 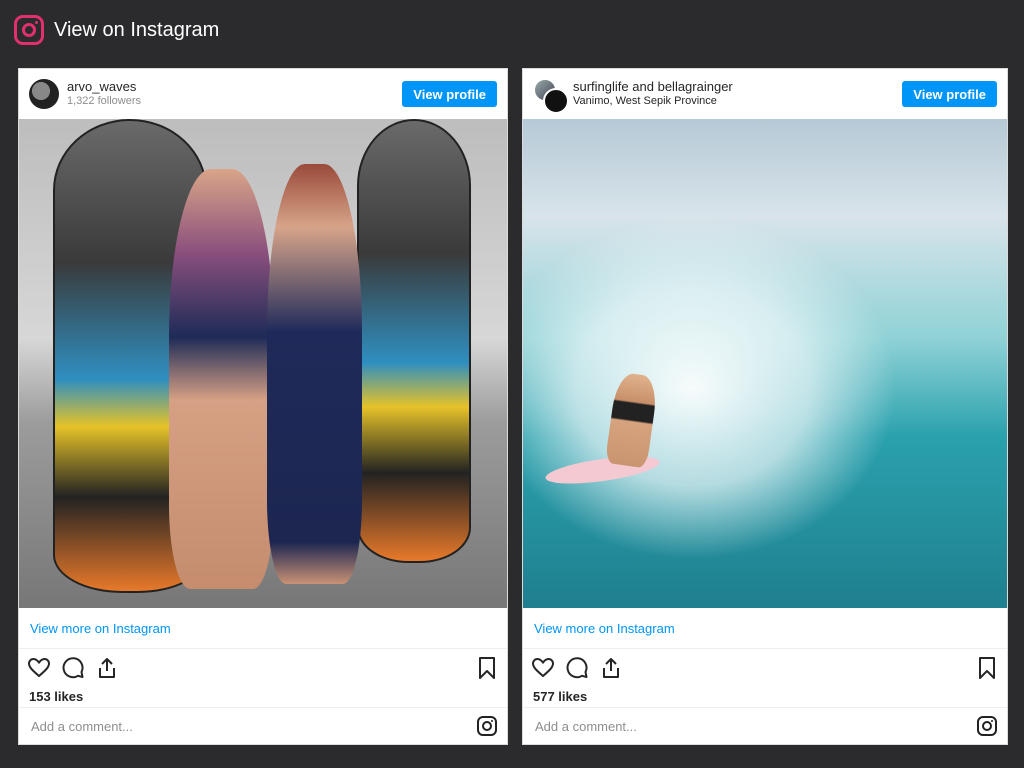 What do you see at coordinates (765, 697) in the screenshot?
I see `likes-count: 577 likes` at bounding box center [765, 697].